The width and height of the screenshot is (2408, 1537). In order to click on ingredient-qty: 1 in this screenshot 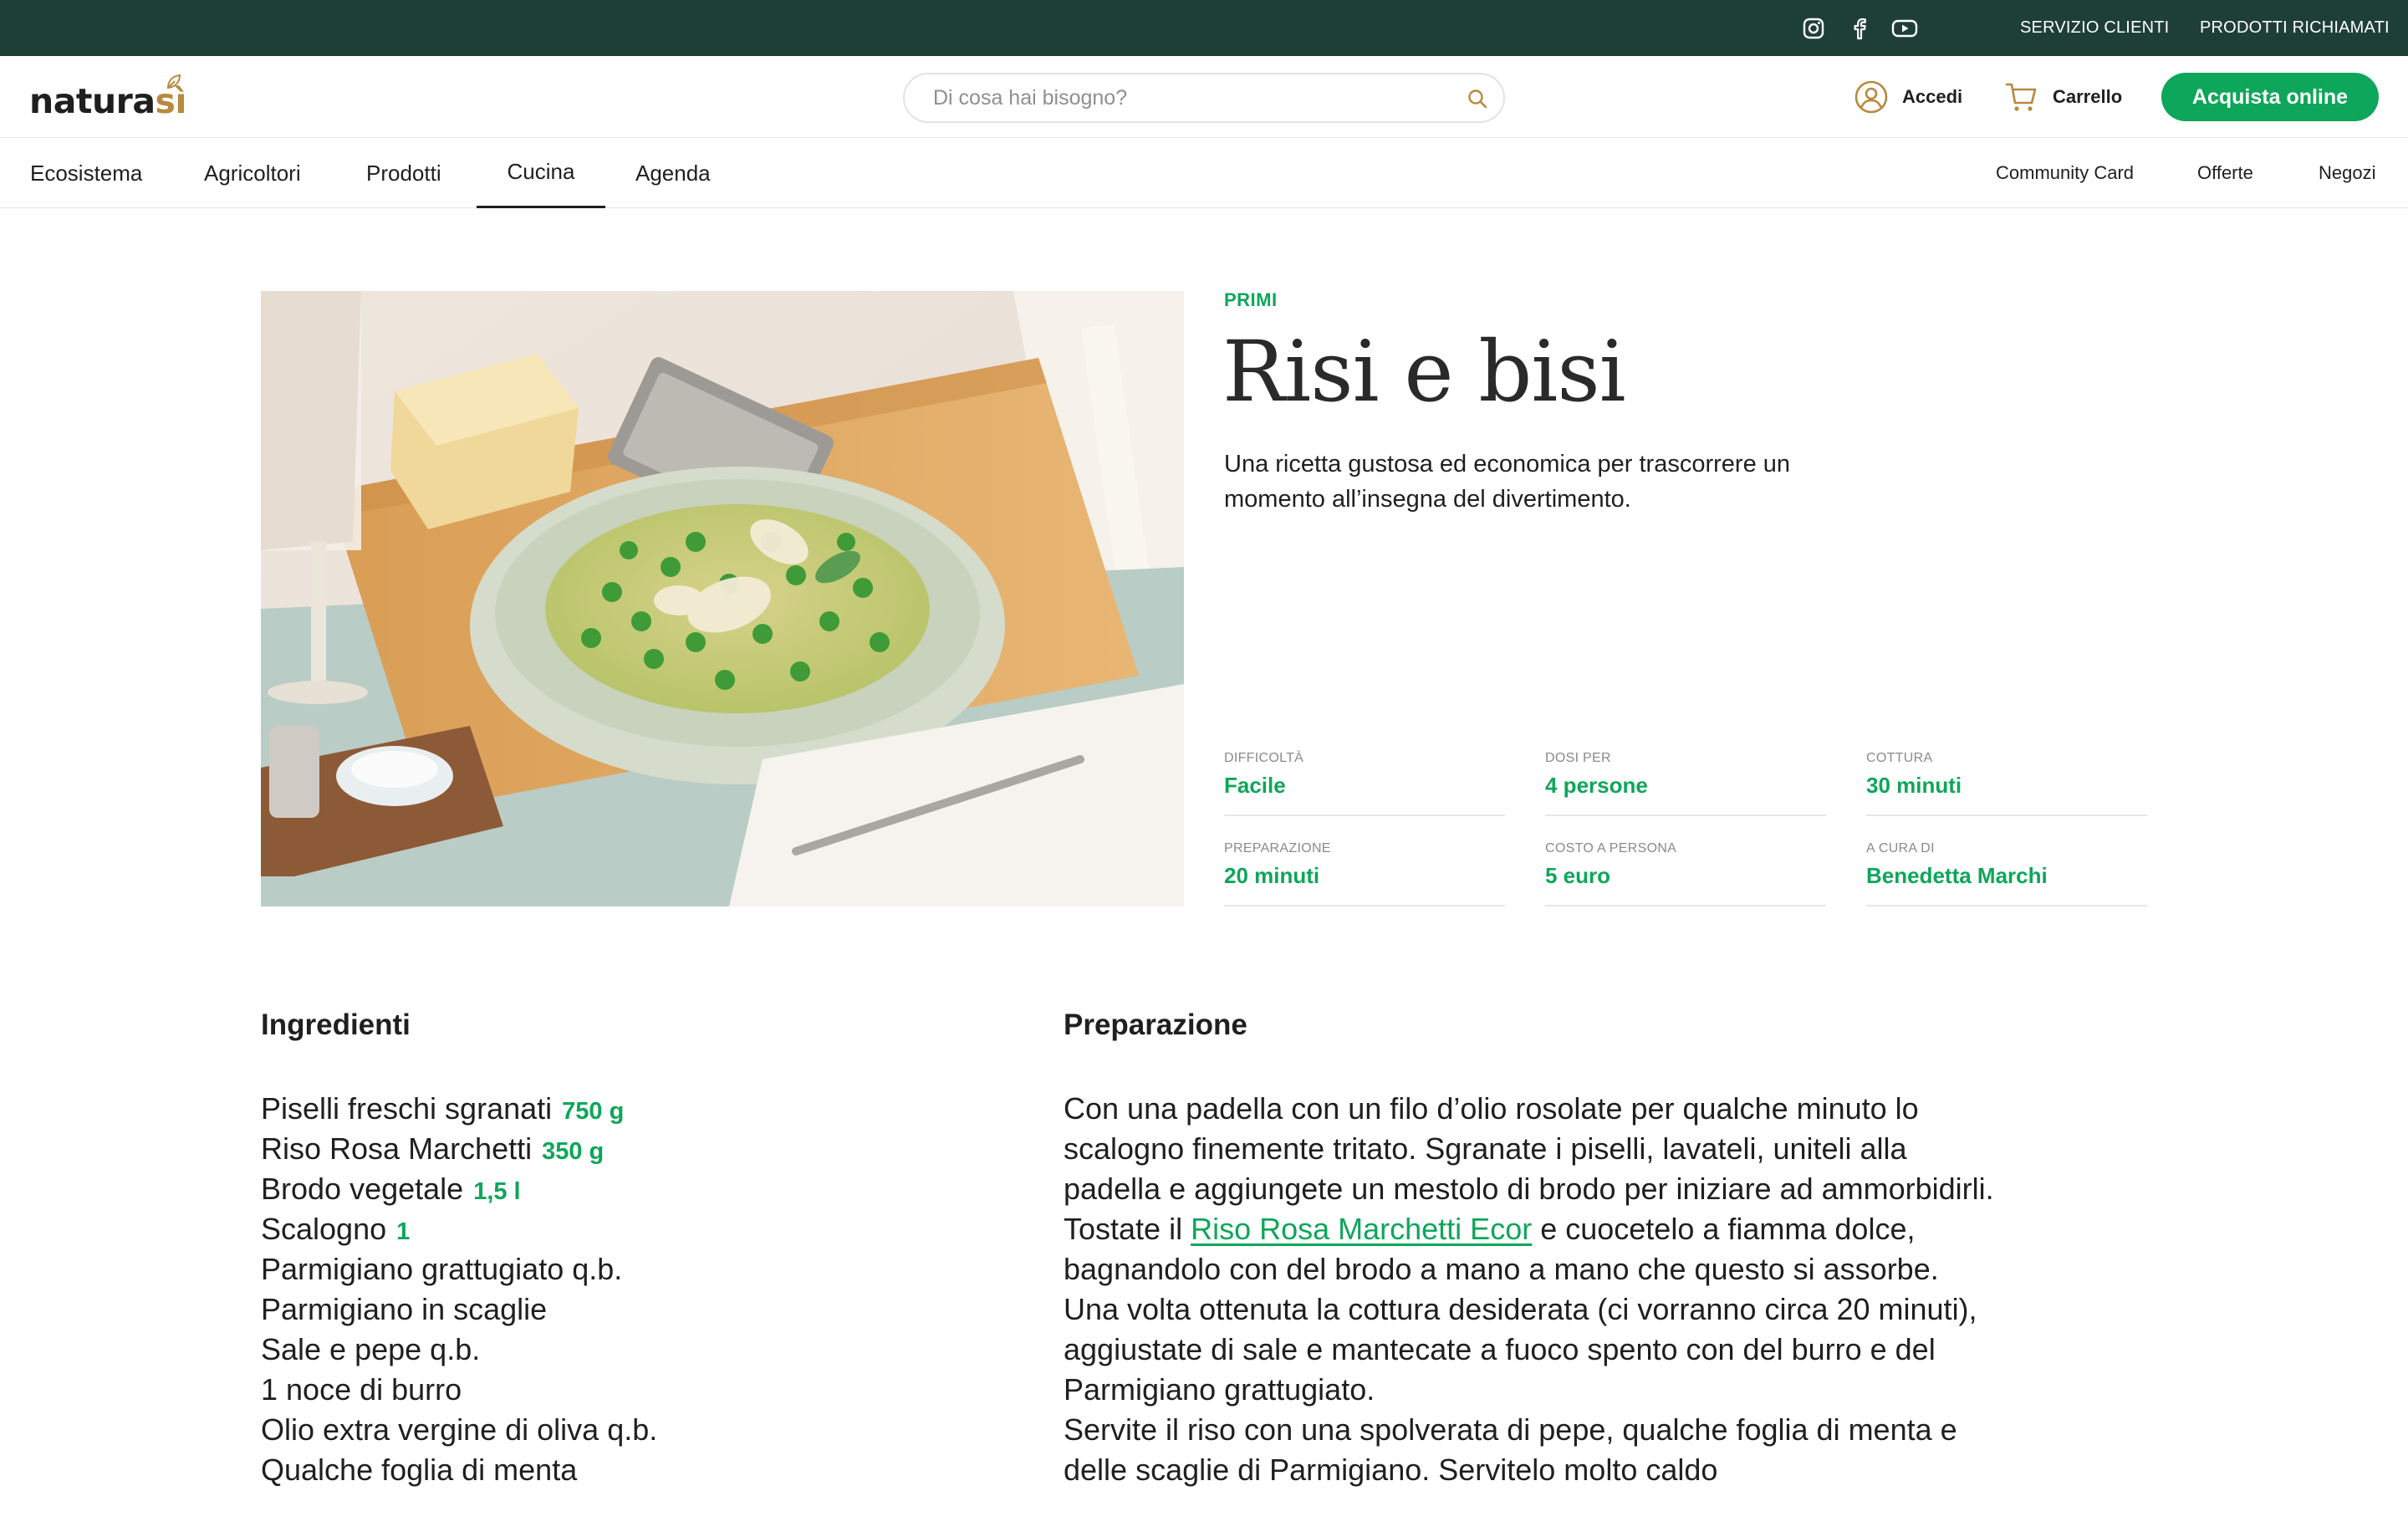, I will do `click(404, 1231)`.